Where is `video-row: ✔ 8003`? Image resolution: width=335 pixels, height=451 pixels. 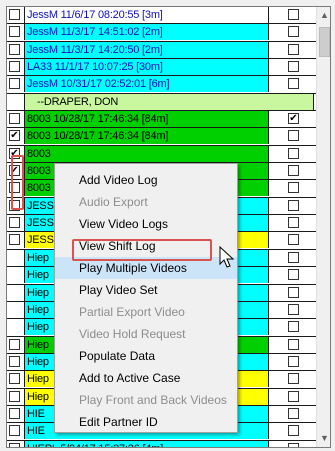
video-row: ✔ 8003 is located at coordinates (161, 154).